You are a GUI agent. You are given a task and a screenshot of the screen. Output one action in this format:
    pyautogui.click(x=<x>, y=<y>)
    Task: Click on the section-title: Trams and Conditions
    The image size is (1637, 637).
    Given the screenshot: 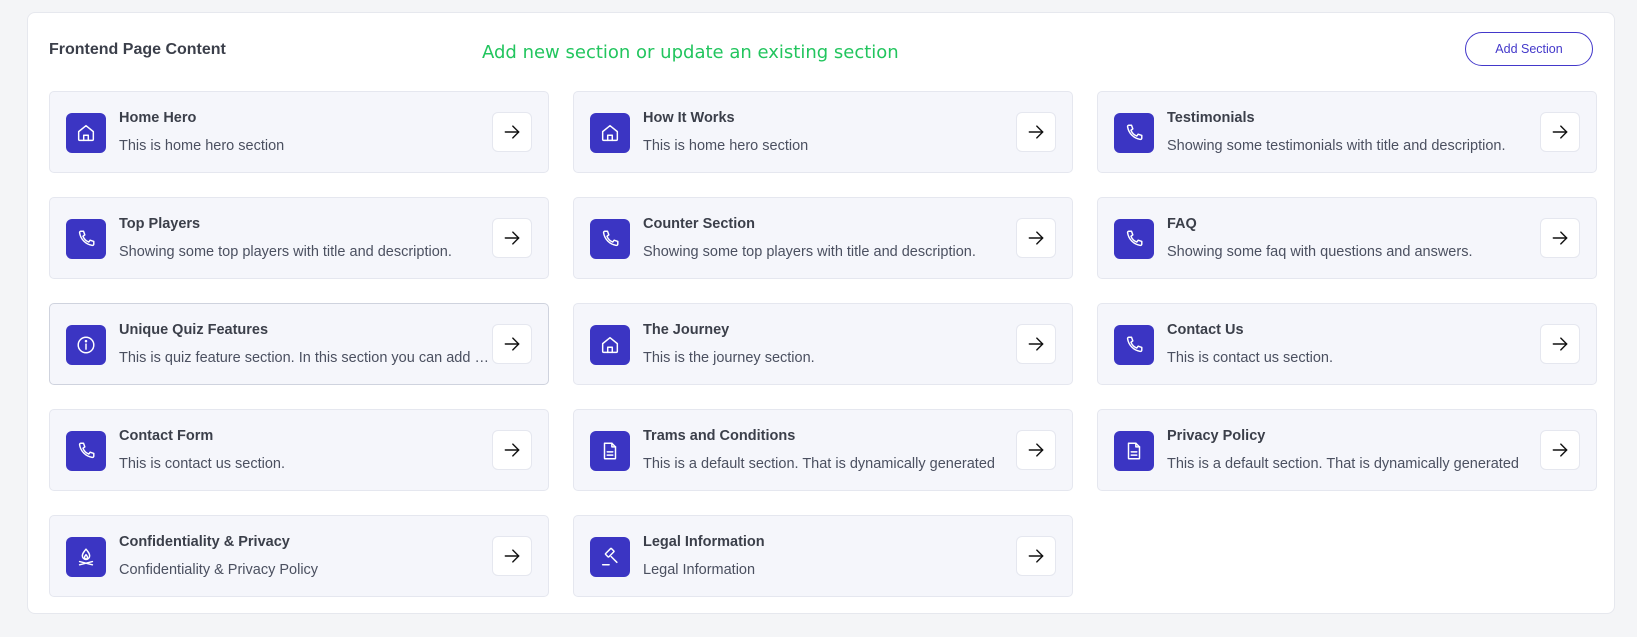 What is the action you would take?
    pyautogui.click(x=719, y=436)
    